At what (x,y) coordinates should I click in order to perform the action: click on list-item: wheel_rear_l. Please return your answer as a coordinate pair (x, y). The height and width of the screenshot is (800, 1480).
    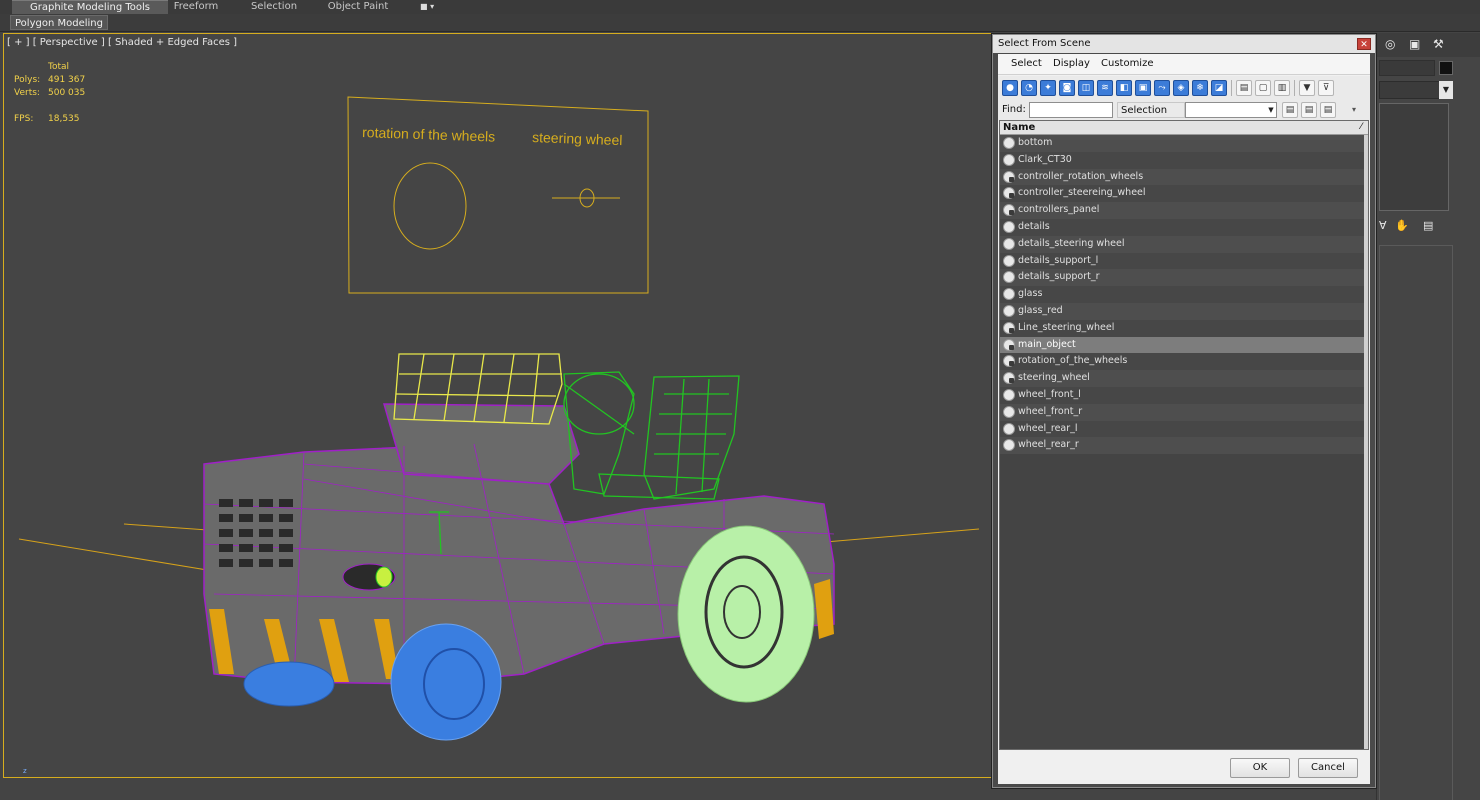
    Looking at the image, I should click on (1184, 429).